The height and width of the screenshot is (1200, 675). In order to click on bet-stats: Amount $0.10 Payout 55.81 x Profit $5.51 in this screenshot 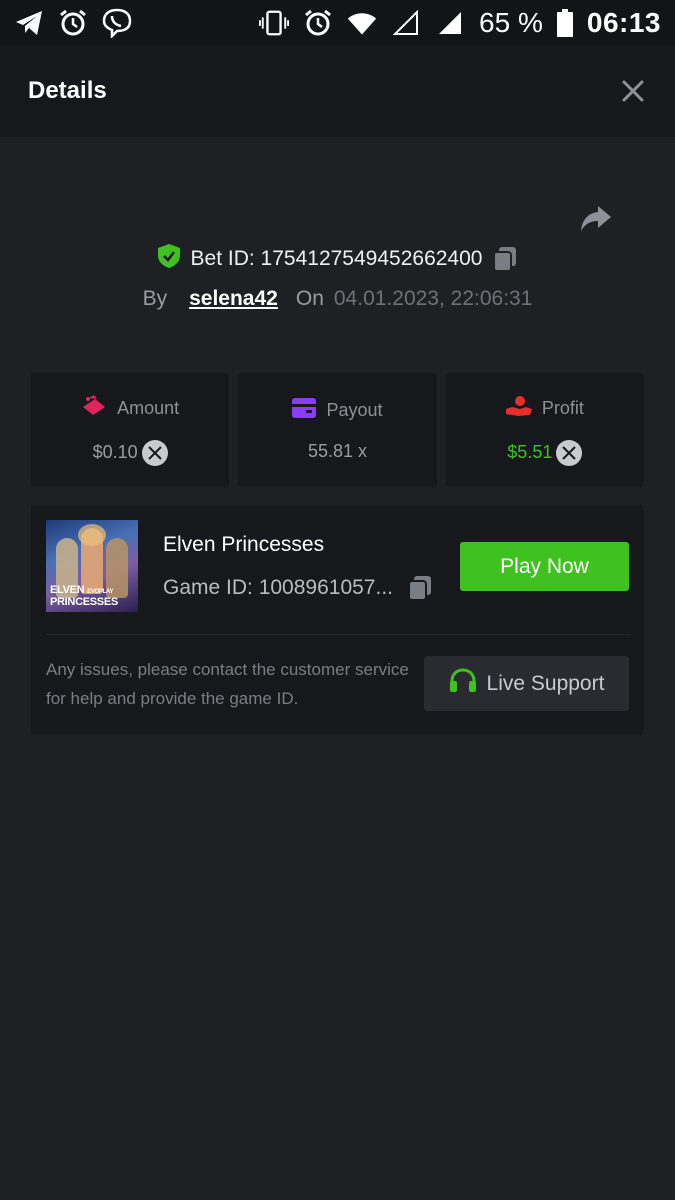, I will do `click(337, 430)`.